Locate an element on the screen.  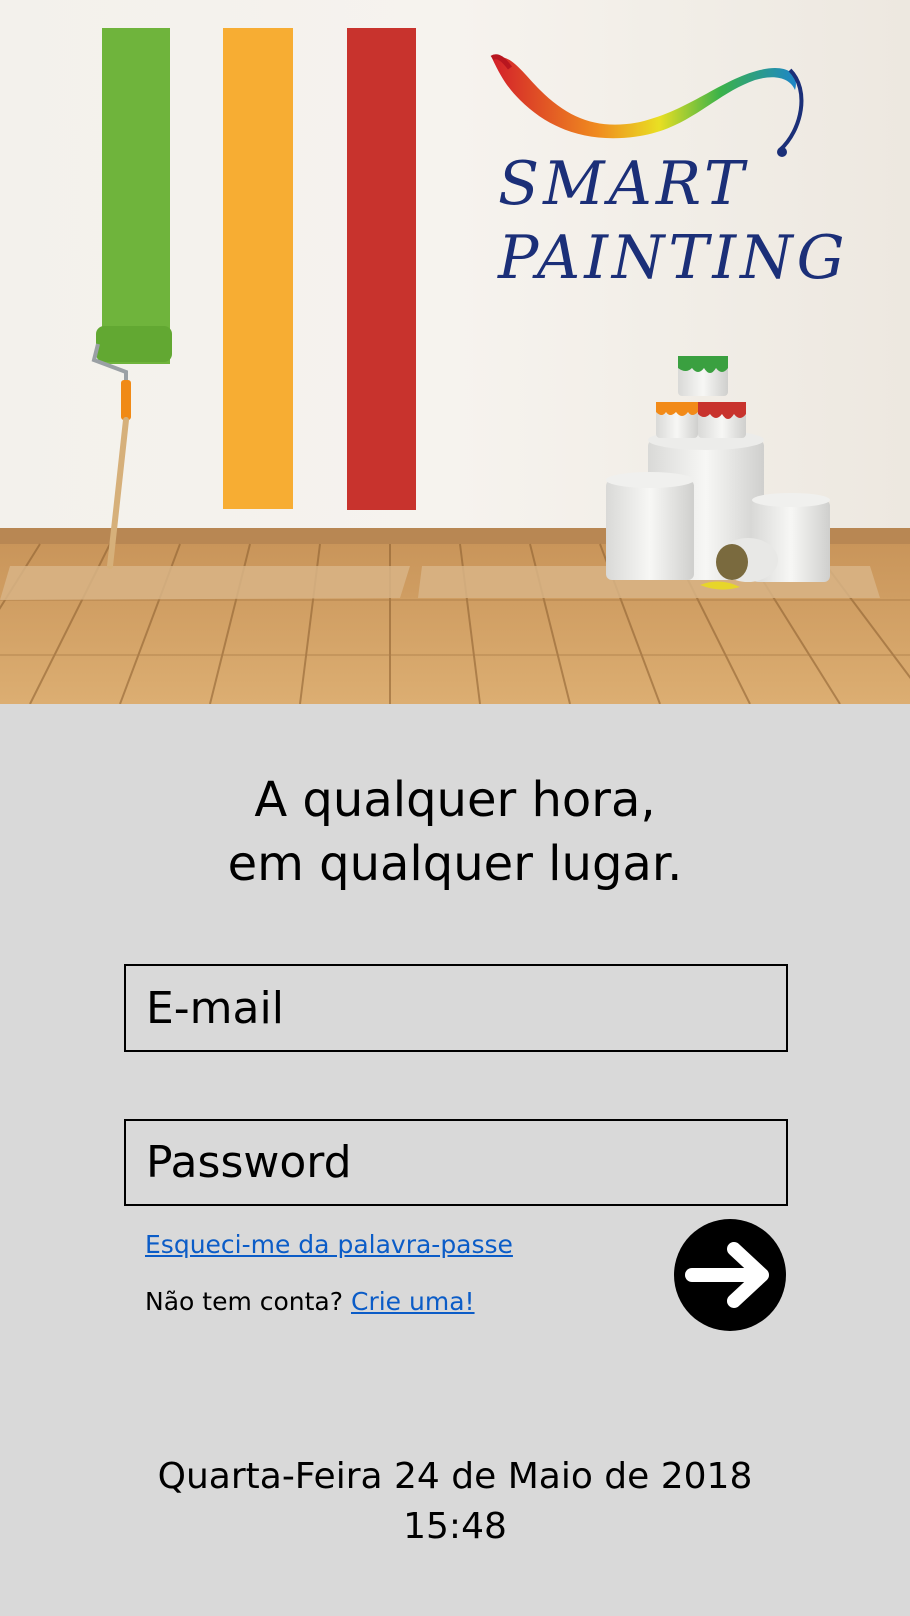
arrow-right-icon is located at coordinates (727, 1275).